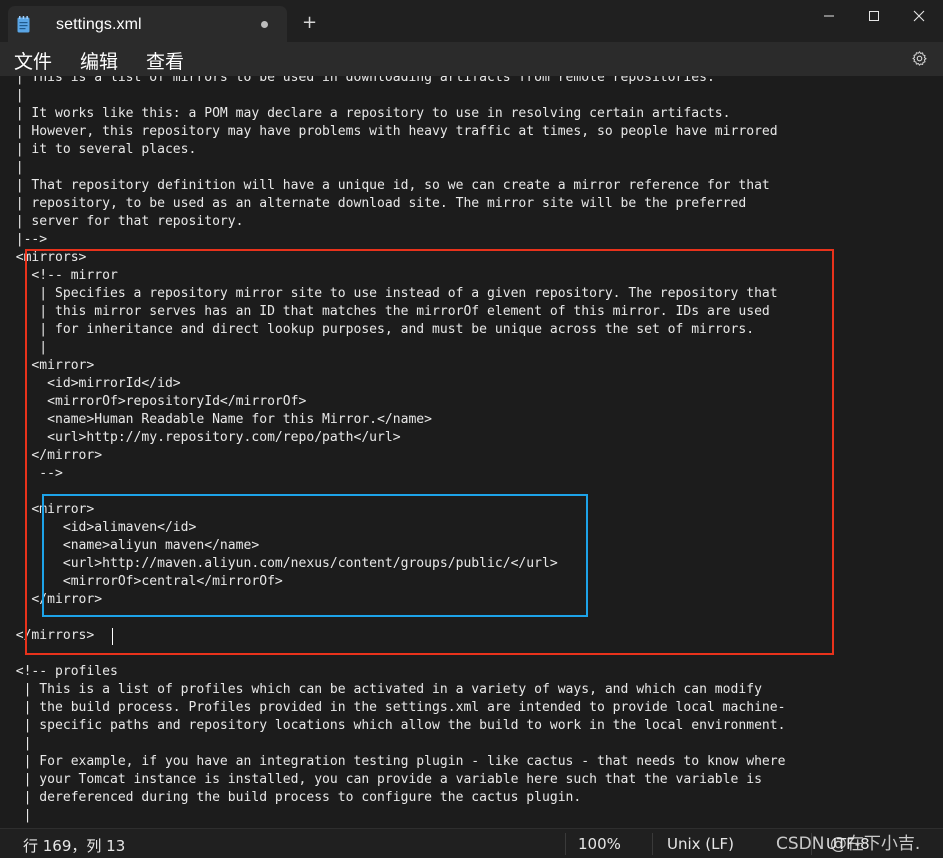  Describe the element at coordinates (874, 16) in the screenshot. I see `maximize-icon` at that location.